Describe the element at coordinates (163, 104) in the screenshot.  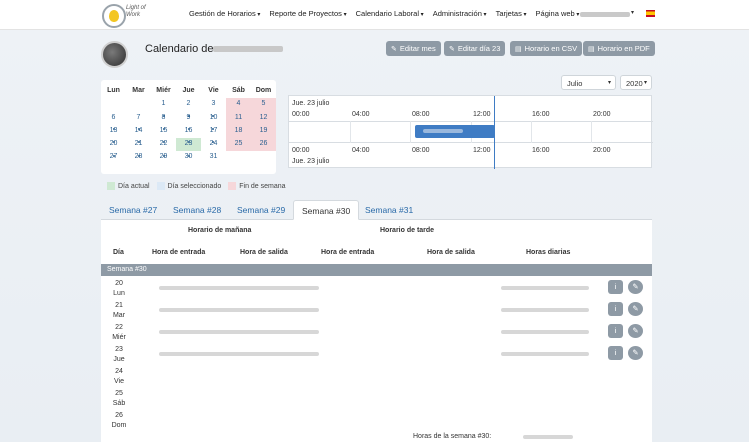
I see `calendar-day: 1` at that location.